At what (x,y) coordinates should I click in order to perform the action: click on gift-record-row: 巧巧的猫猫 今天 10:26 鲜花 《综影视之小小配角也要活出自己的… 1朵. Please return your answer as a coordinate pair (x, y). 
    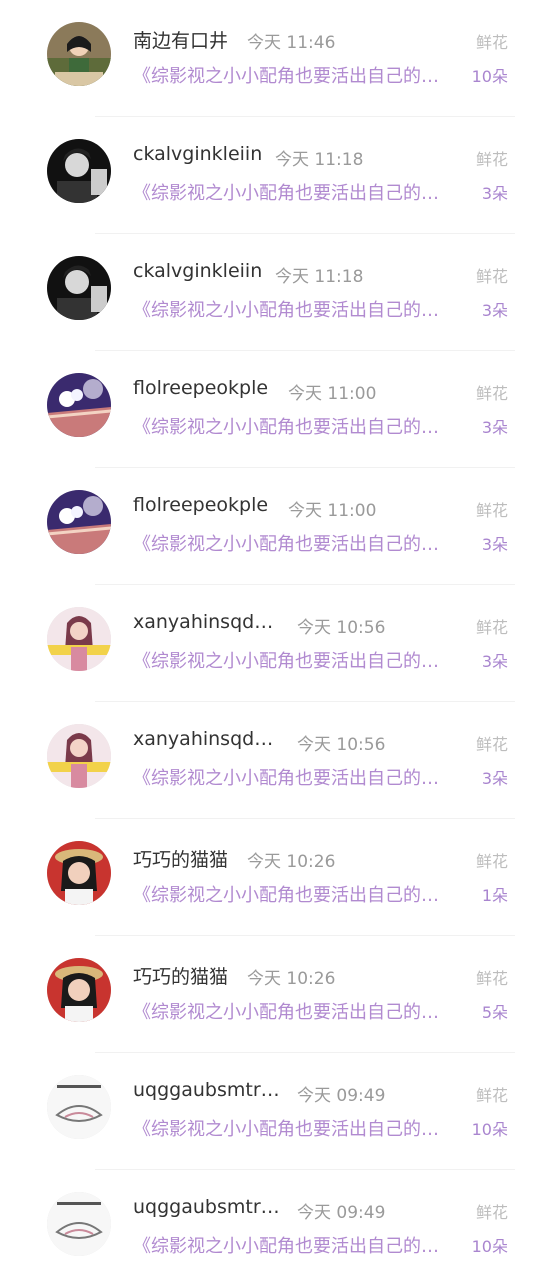
    Looking at the image, I should click on (277, 877).